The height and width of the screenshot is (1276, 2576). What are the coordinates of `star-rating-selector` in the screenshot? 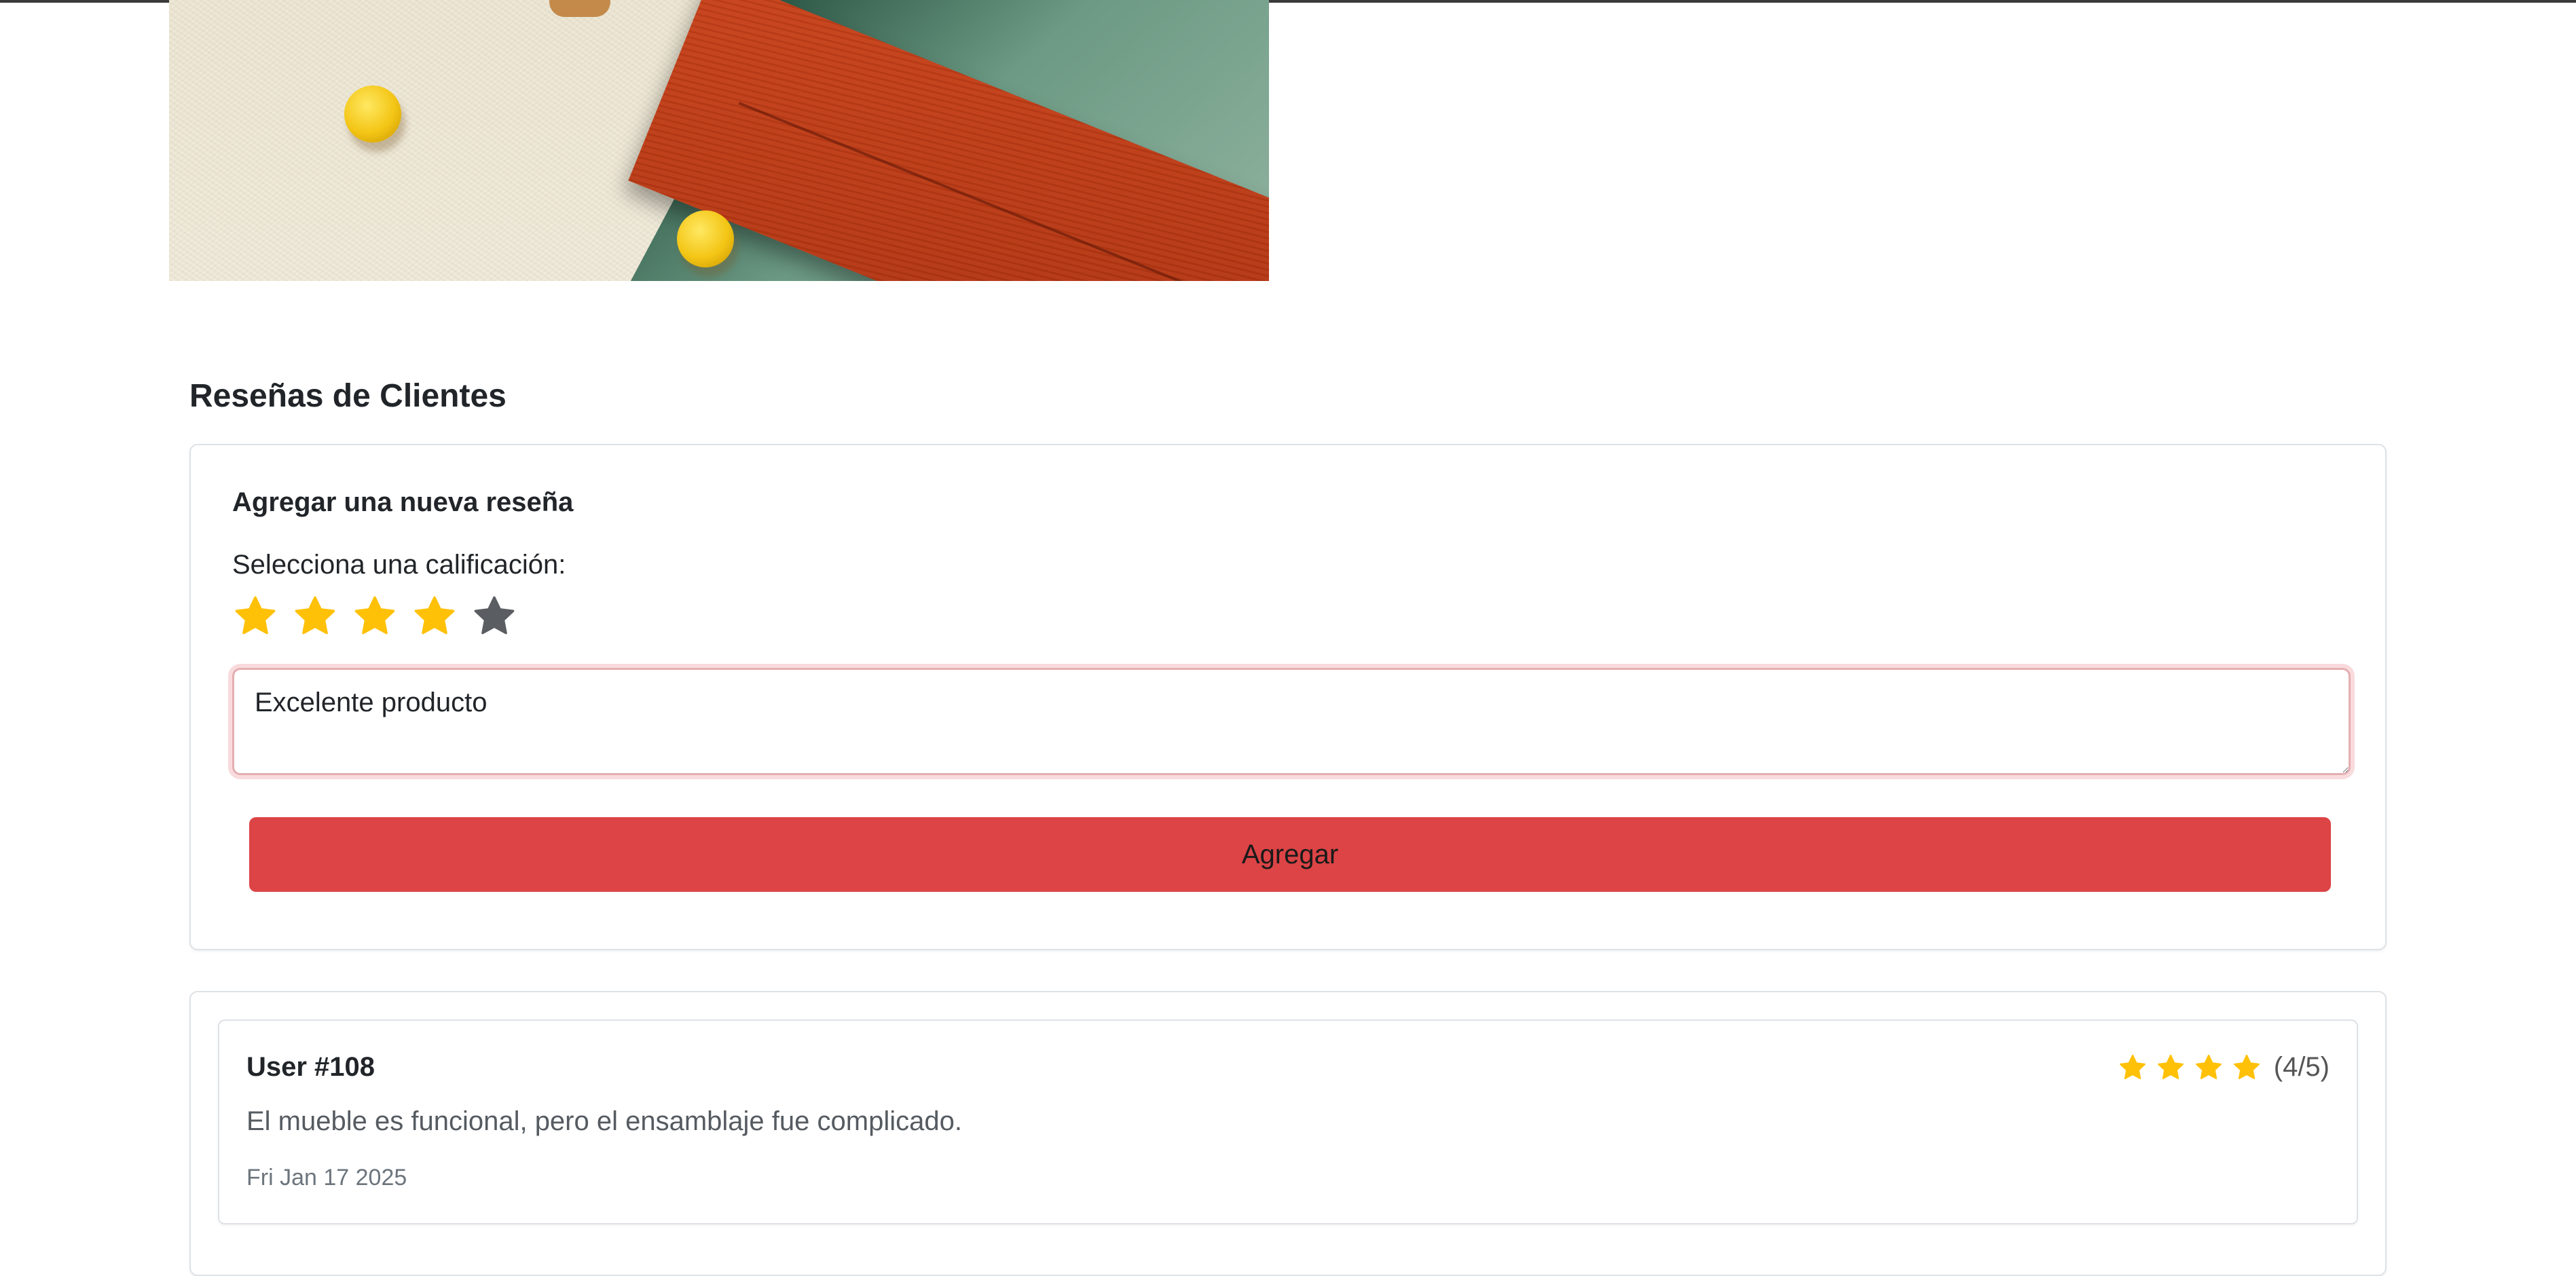 It's located at (374, 616).